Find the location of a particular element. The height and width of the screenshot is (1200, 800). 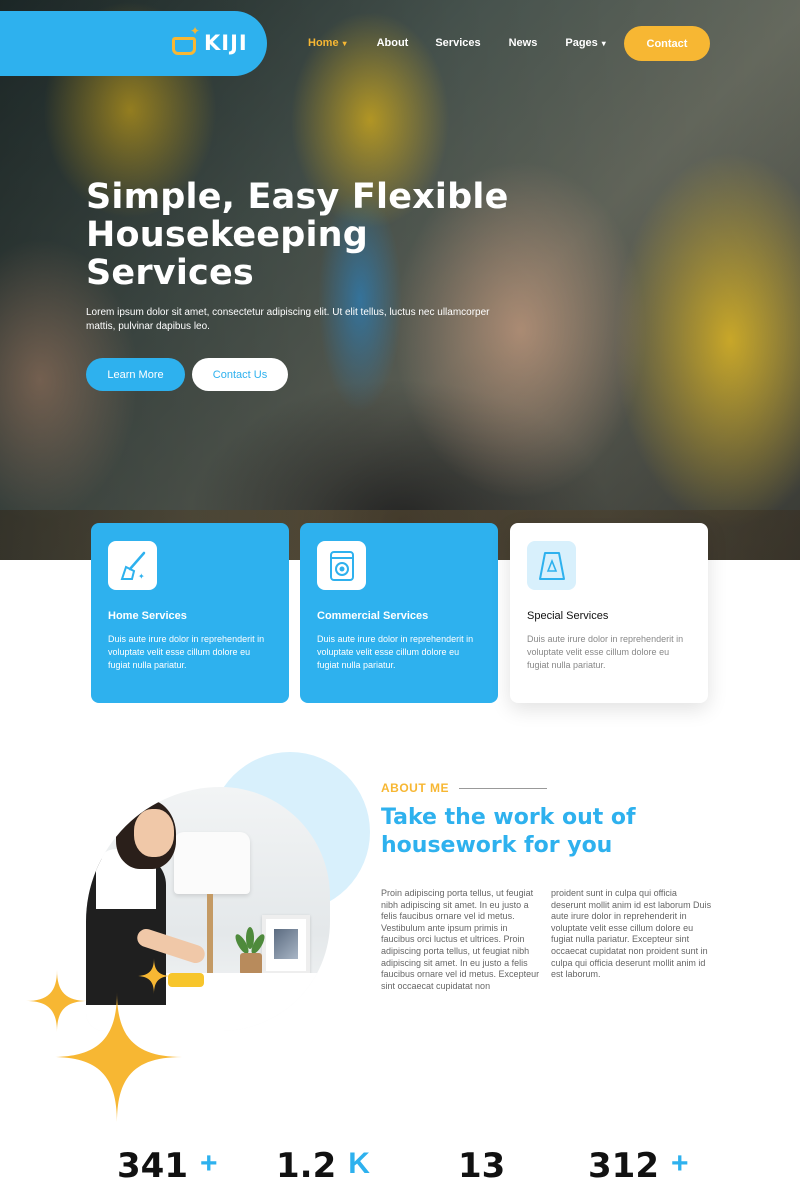

contact-button: Contact is located at coordinates (667, 43).